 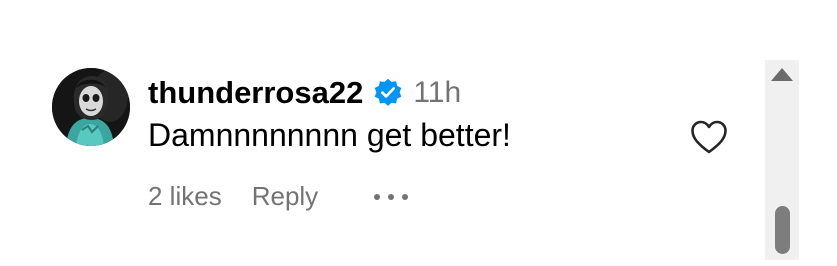 What do you see at coordinates (255, 93) in the screenshot?
I see `username: thunderrosa22` at bounding box center [255, 93].